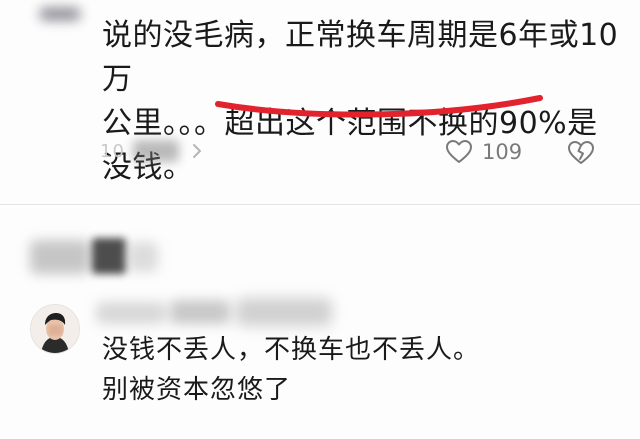 This screenshot has width=640, height=439. What do you see at coordinates (459, 151) in the screenshot?
I see `heart-outline-icon` at bounding box center [459, 151].